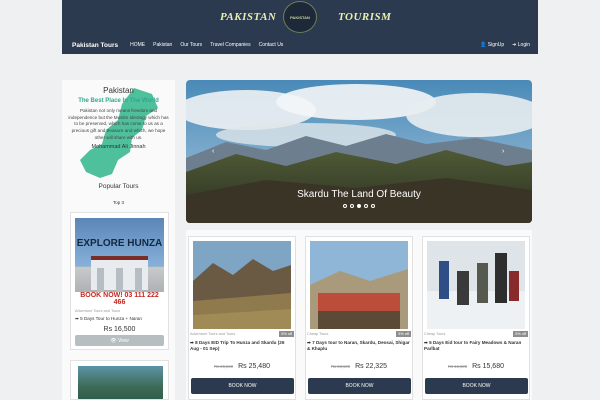  Describe the element at coordinates (118, 101) in the screenshot. I see `quote-subtitle: The Best Place In The World` at that location.